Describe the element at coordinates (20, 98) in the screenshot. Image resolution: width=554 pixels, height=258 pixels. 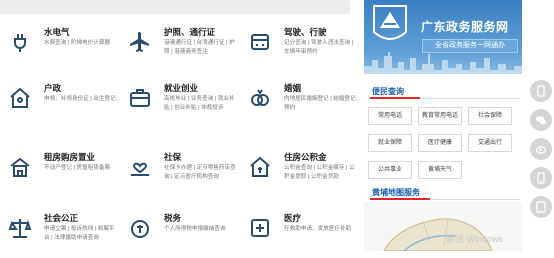
I see `house-icon` at that location.